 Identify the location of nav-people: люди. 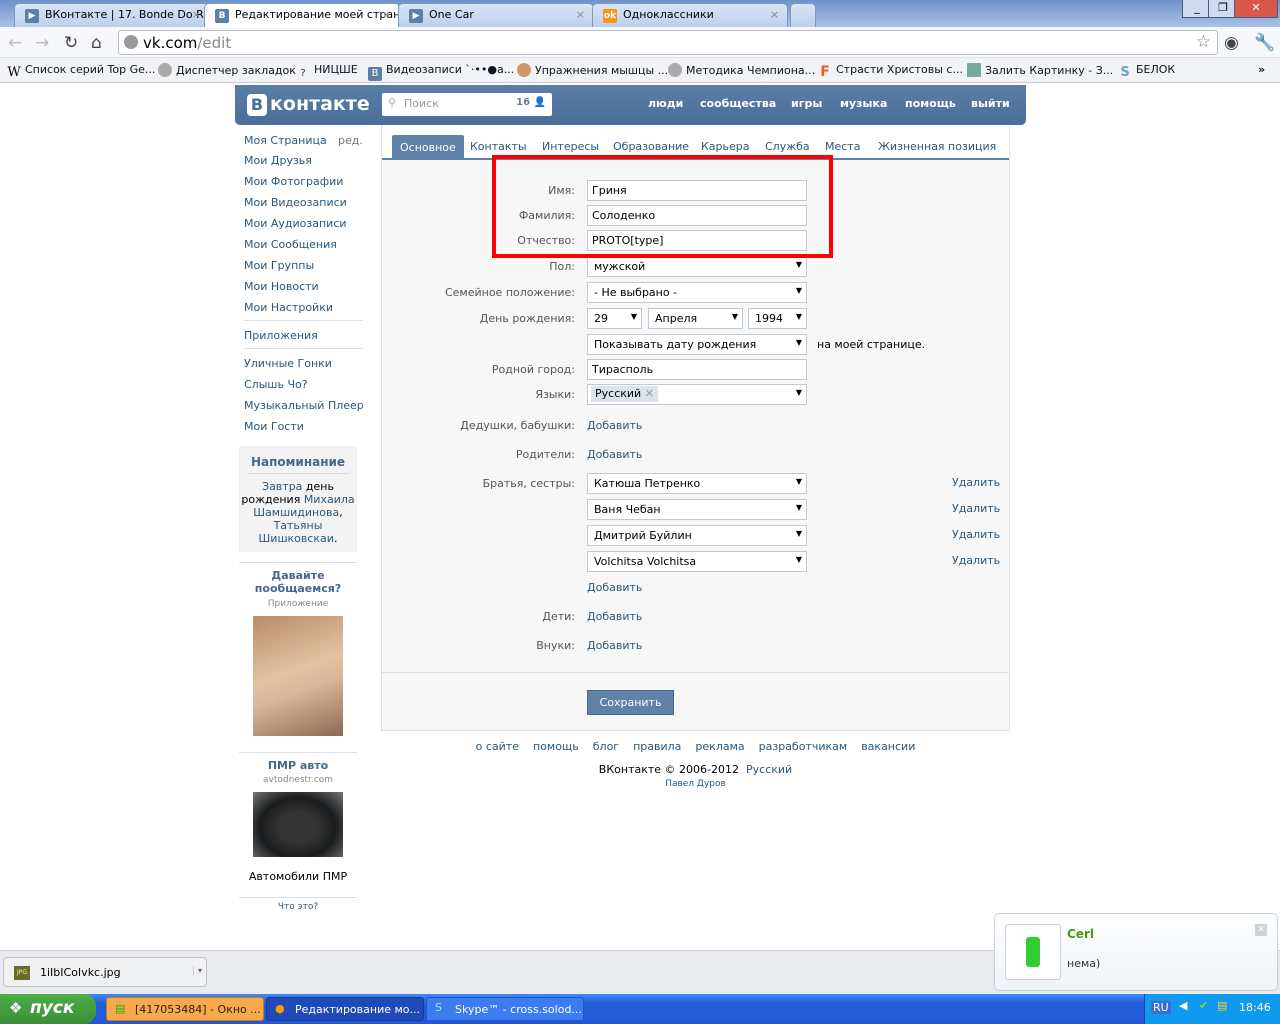
(665, 103).